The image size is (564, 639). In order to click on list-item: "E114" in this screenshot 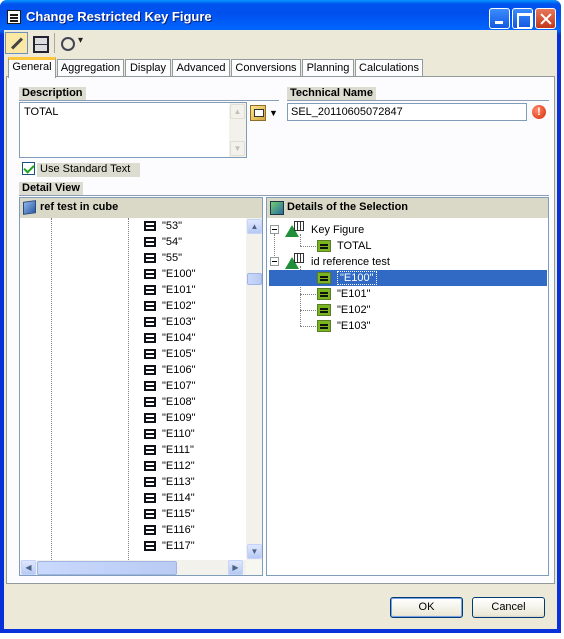, I will do `click(169, 498)`.